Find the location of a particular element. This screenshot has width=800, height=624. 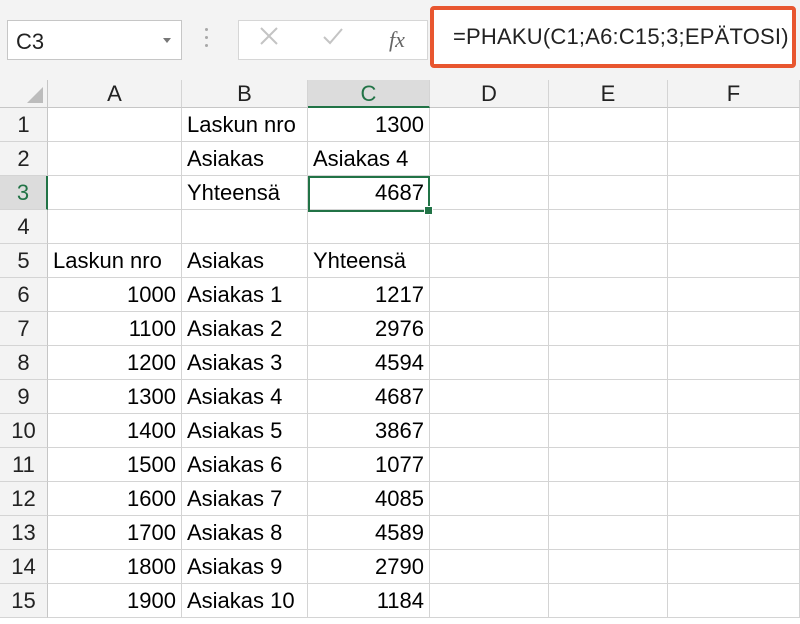

chevron-down-icon is located at coordinates (167, 40).